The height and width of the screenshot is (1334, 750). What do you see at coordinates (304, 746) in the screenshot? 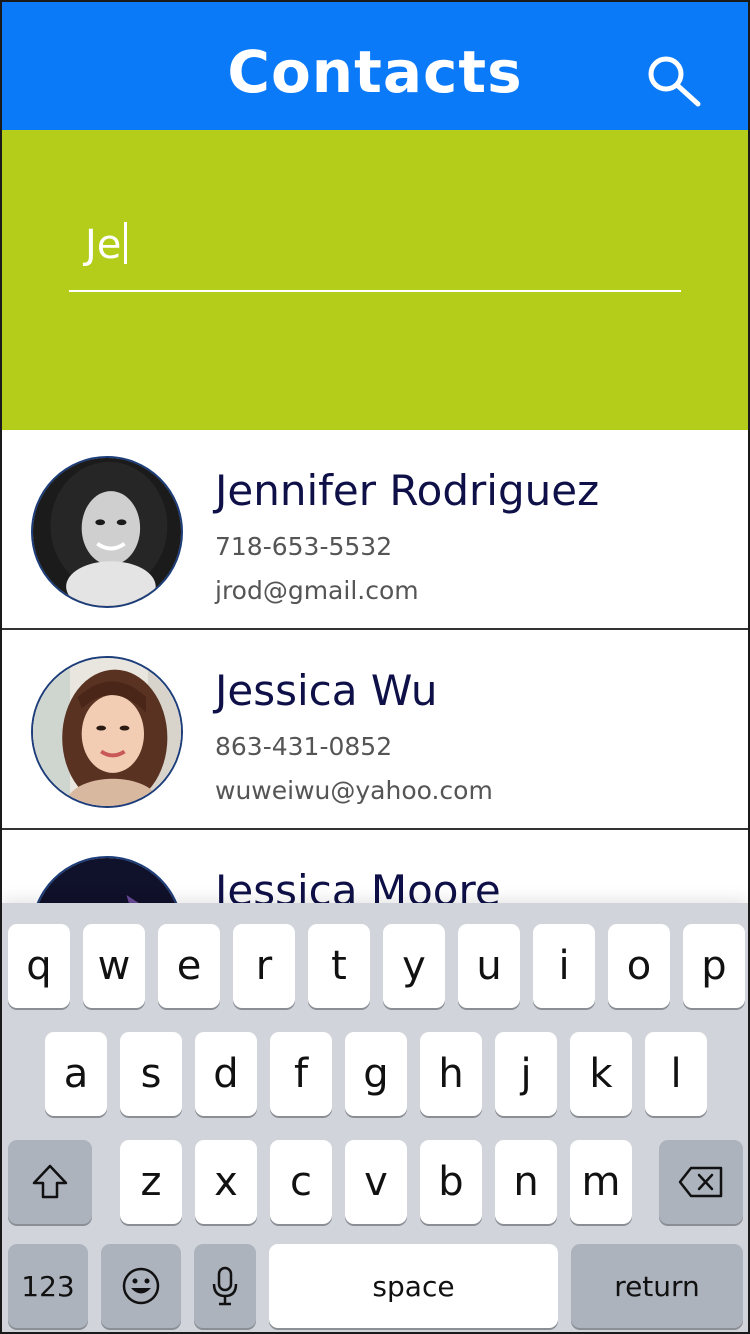
I see `contact-phone: 863-431-0852` at bounding box center [304, 746].